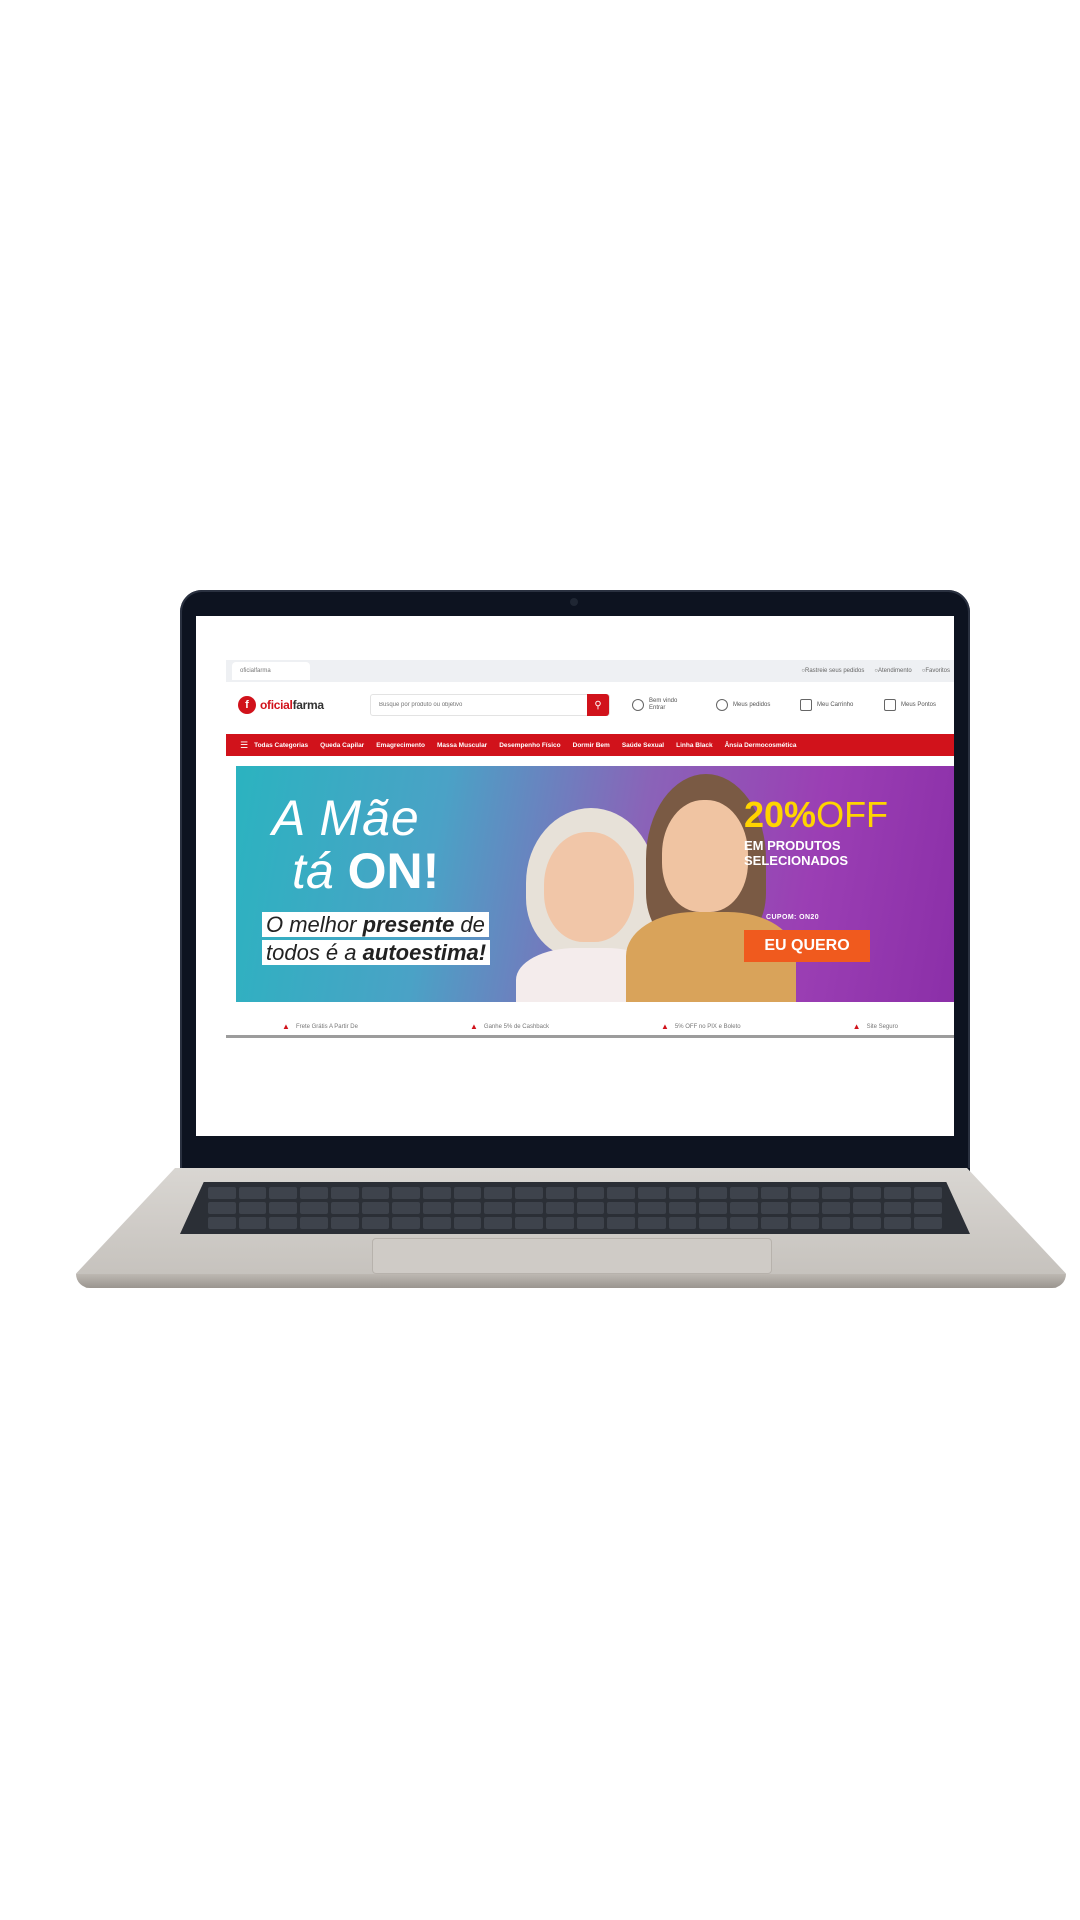  Describe the element at coordinates (571, 1281) in the screenshot. I see `laptop-base-rim` at that location.